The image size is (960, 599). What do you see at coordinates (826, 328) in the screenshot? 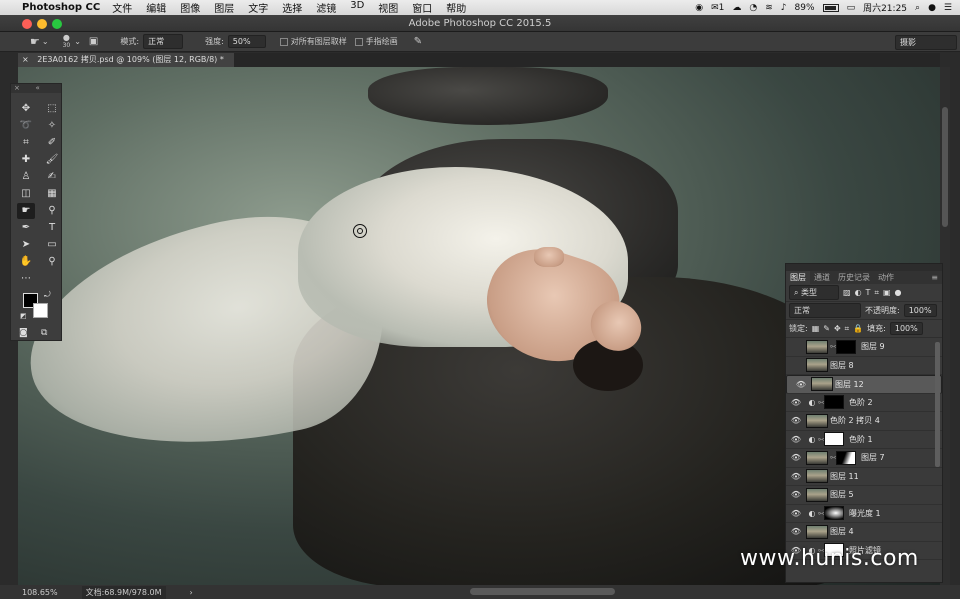
I see `lock-image-icon: ✎` at bounding box center [826, 328].